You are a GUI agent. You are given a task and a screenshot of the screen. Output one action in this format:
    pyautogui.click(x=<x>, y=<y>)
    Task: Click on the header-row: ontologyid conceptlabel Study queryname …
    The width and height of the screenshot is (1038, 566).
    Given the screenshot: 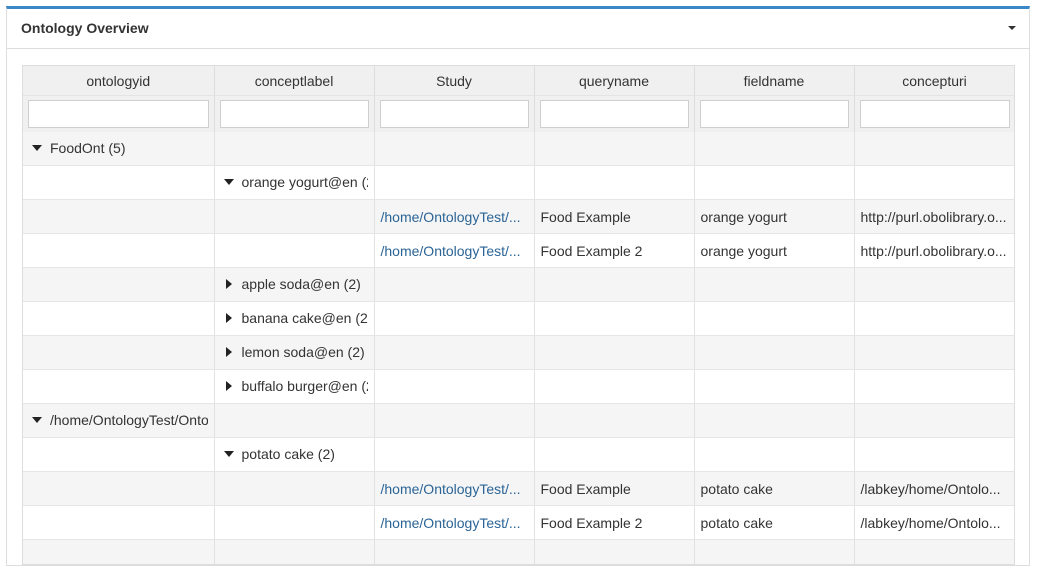 What is the action you would take?
    pyautogui.click(x=518, y=81)
    